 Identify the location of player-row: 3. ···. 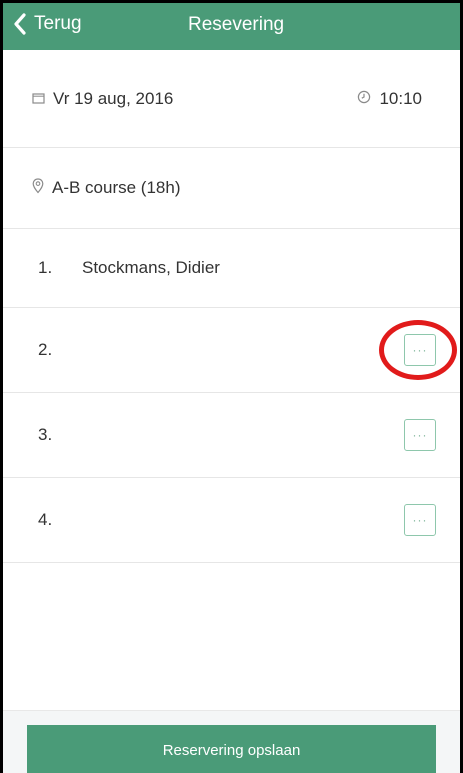
(231, 435).